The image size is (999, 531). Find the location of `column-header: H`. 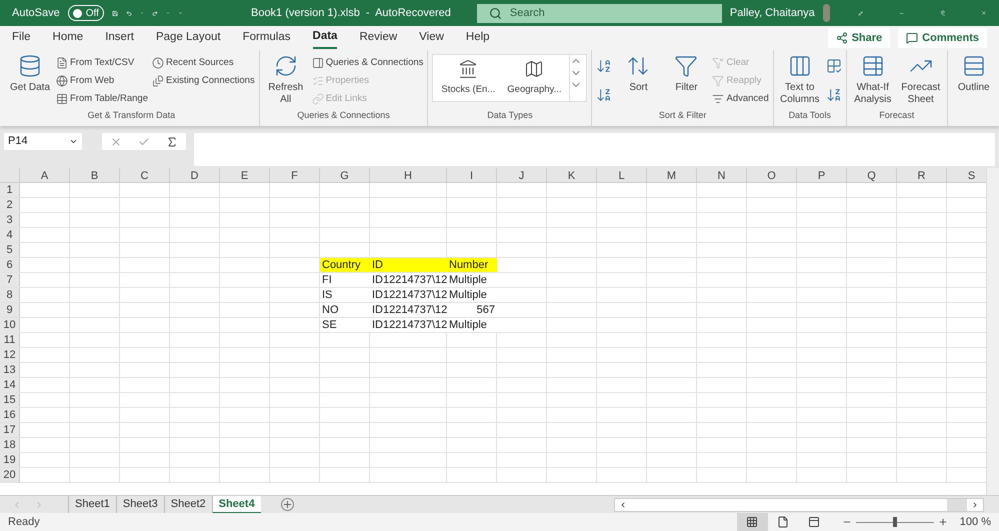

column-header: H is located at coordinates (408, 175).